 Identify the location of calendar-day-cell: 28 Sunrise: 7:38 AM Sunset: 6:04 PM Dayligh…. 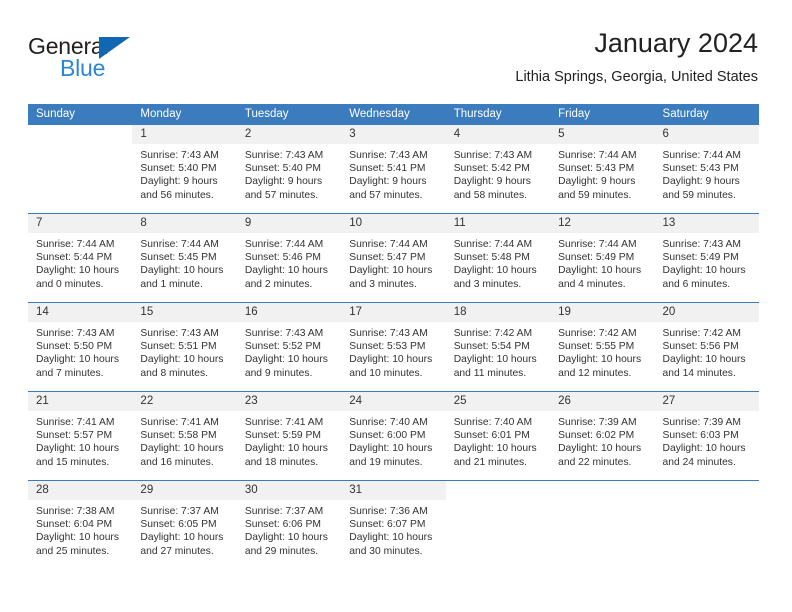
(80, 524).